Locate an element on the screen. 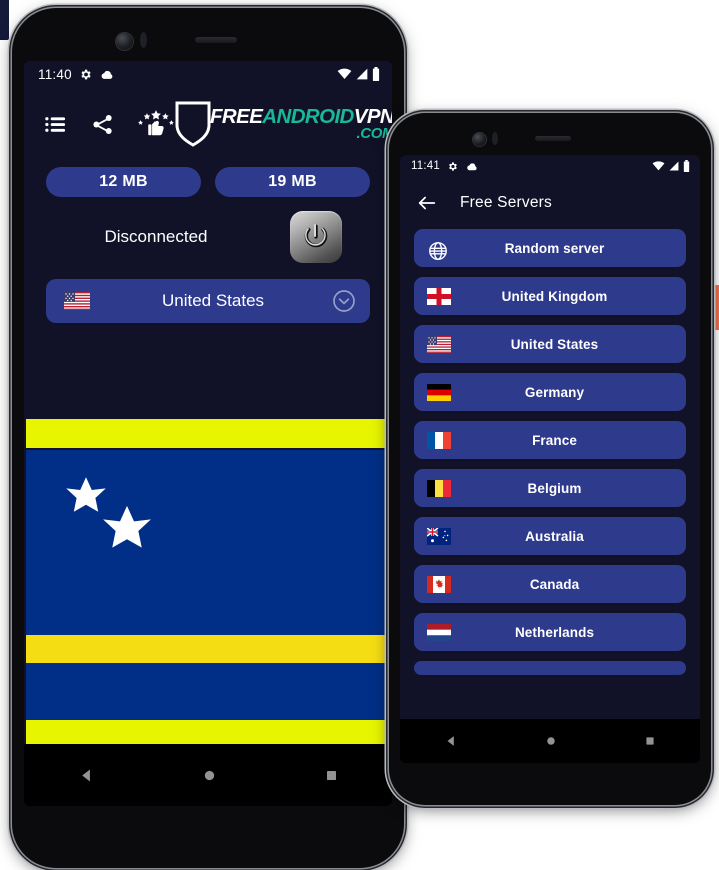  upload-usage-pill: 19 MB is located at coordinates (292, 182).